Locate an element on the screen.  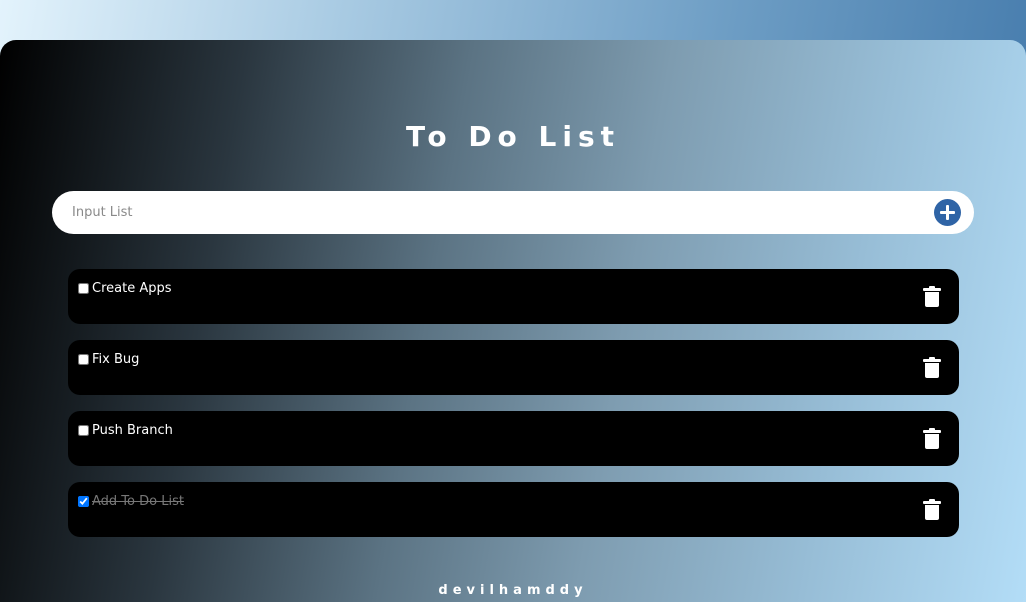
todo-input is located at coordinates (497, 212).